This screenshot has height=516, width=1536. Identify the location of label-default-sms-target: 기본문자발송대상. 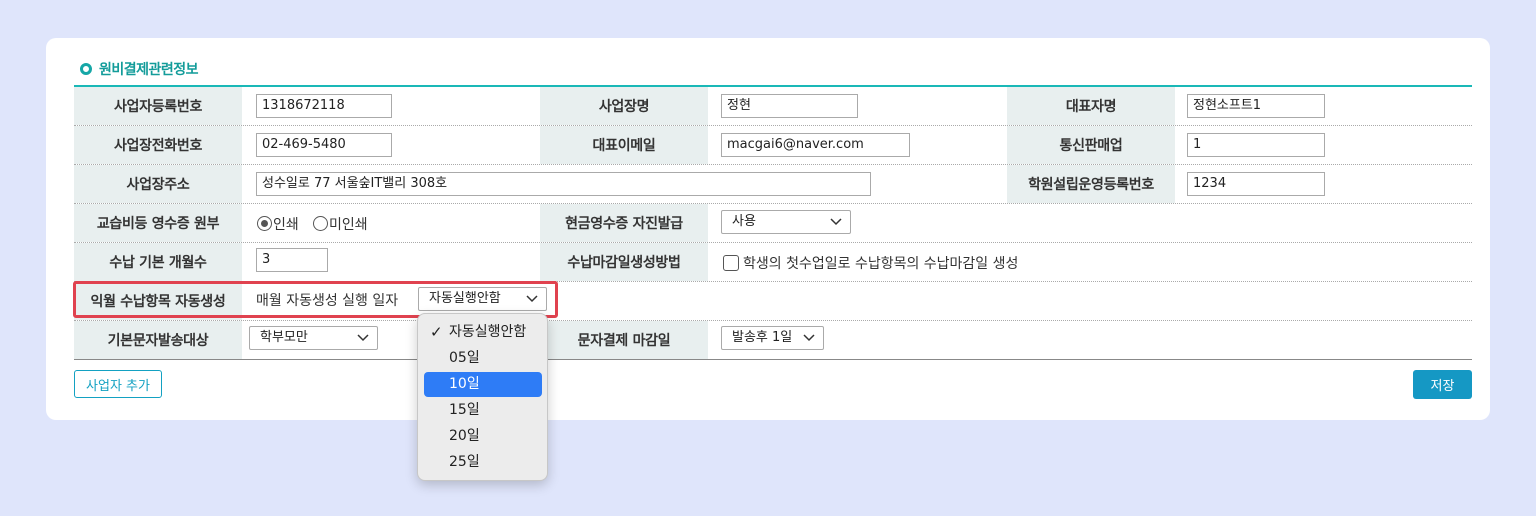
(158, 340).